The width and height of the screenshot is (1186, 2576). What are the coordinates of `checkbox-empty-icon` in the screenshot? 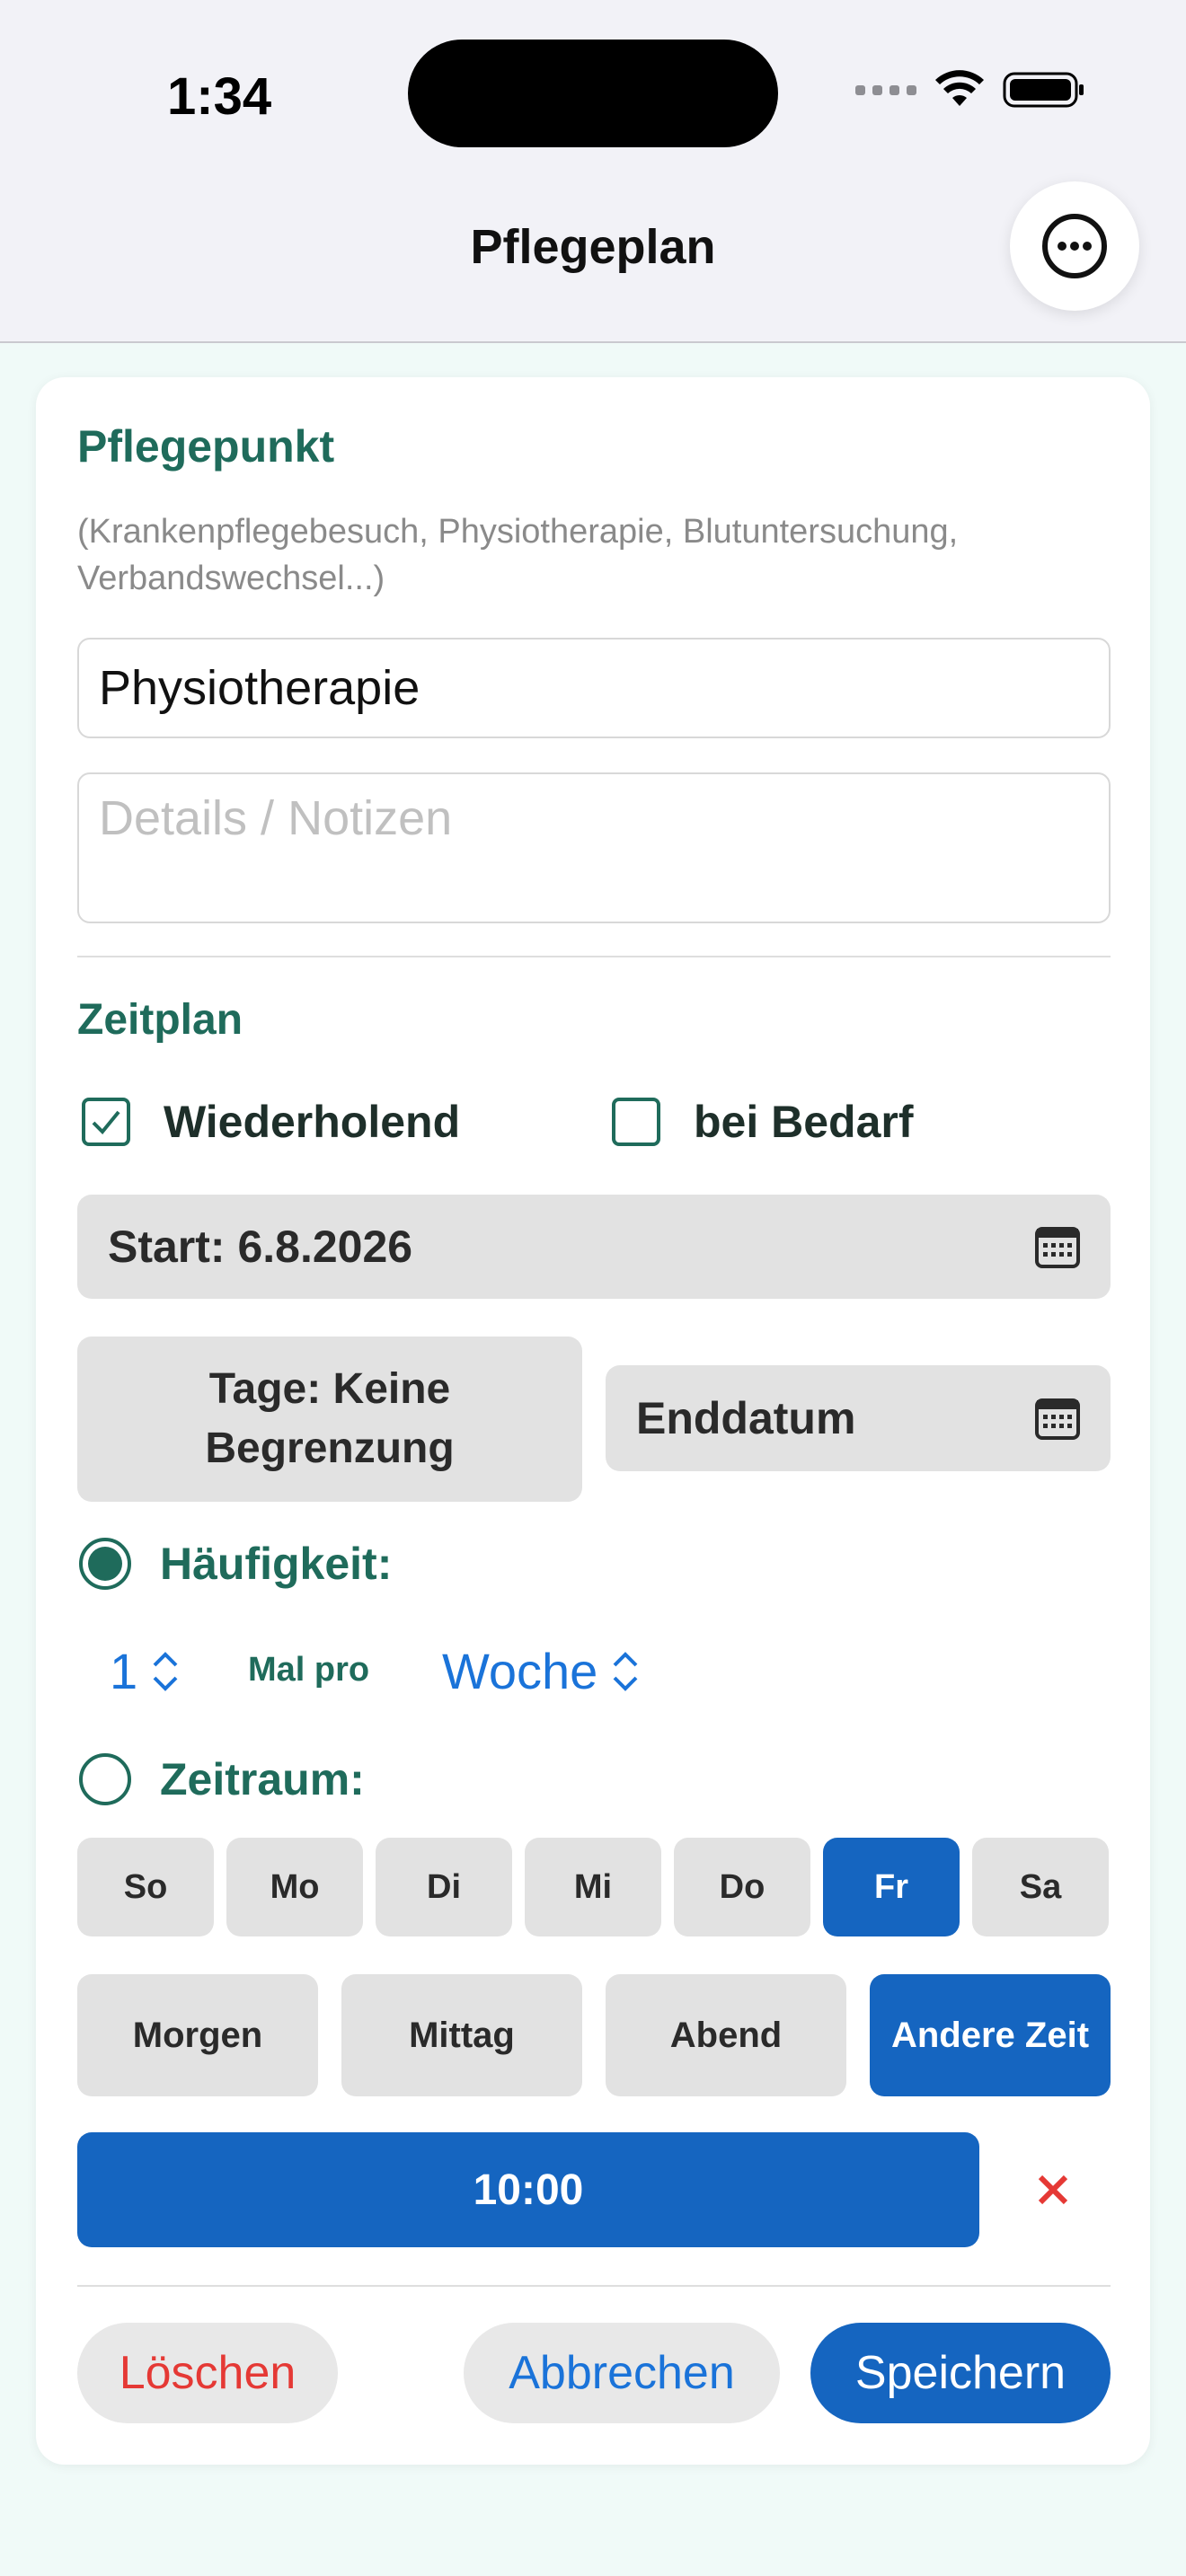 It's located at (636, 1122).